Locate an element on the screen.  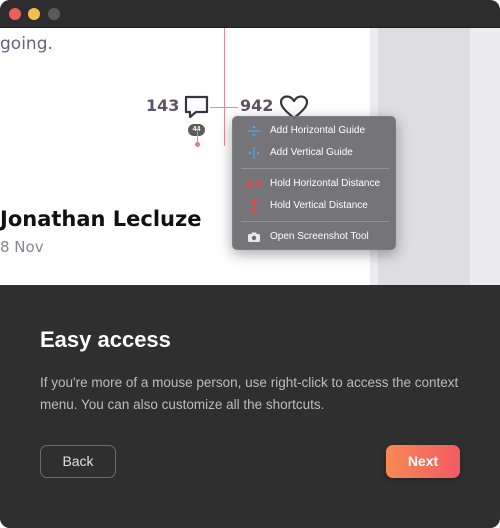
menu-item-label: Hold Vertical Distance is located at coordinates (319, 205).